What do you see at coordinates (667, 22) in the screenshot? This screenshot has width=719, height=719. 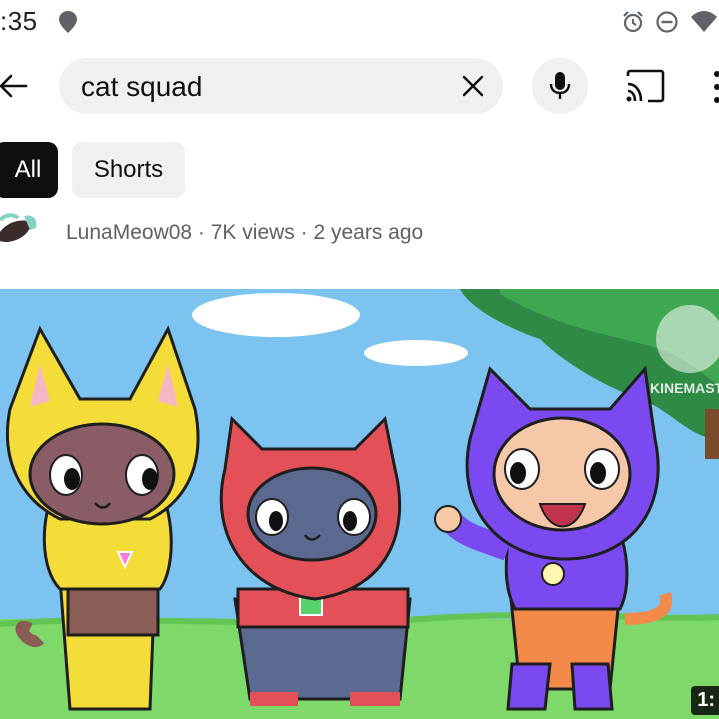 I see `do-not-disturb-icon` at bounding box center [667, 22].